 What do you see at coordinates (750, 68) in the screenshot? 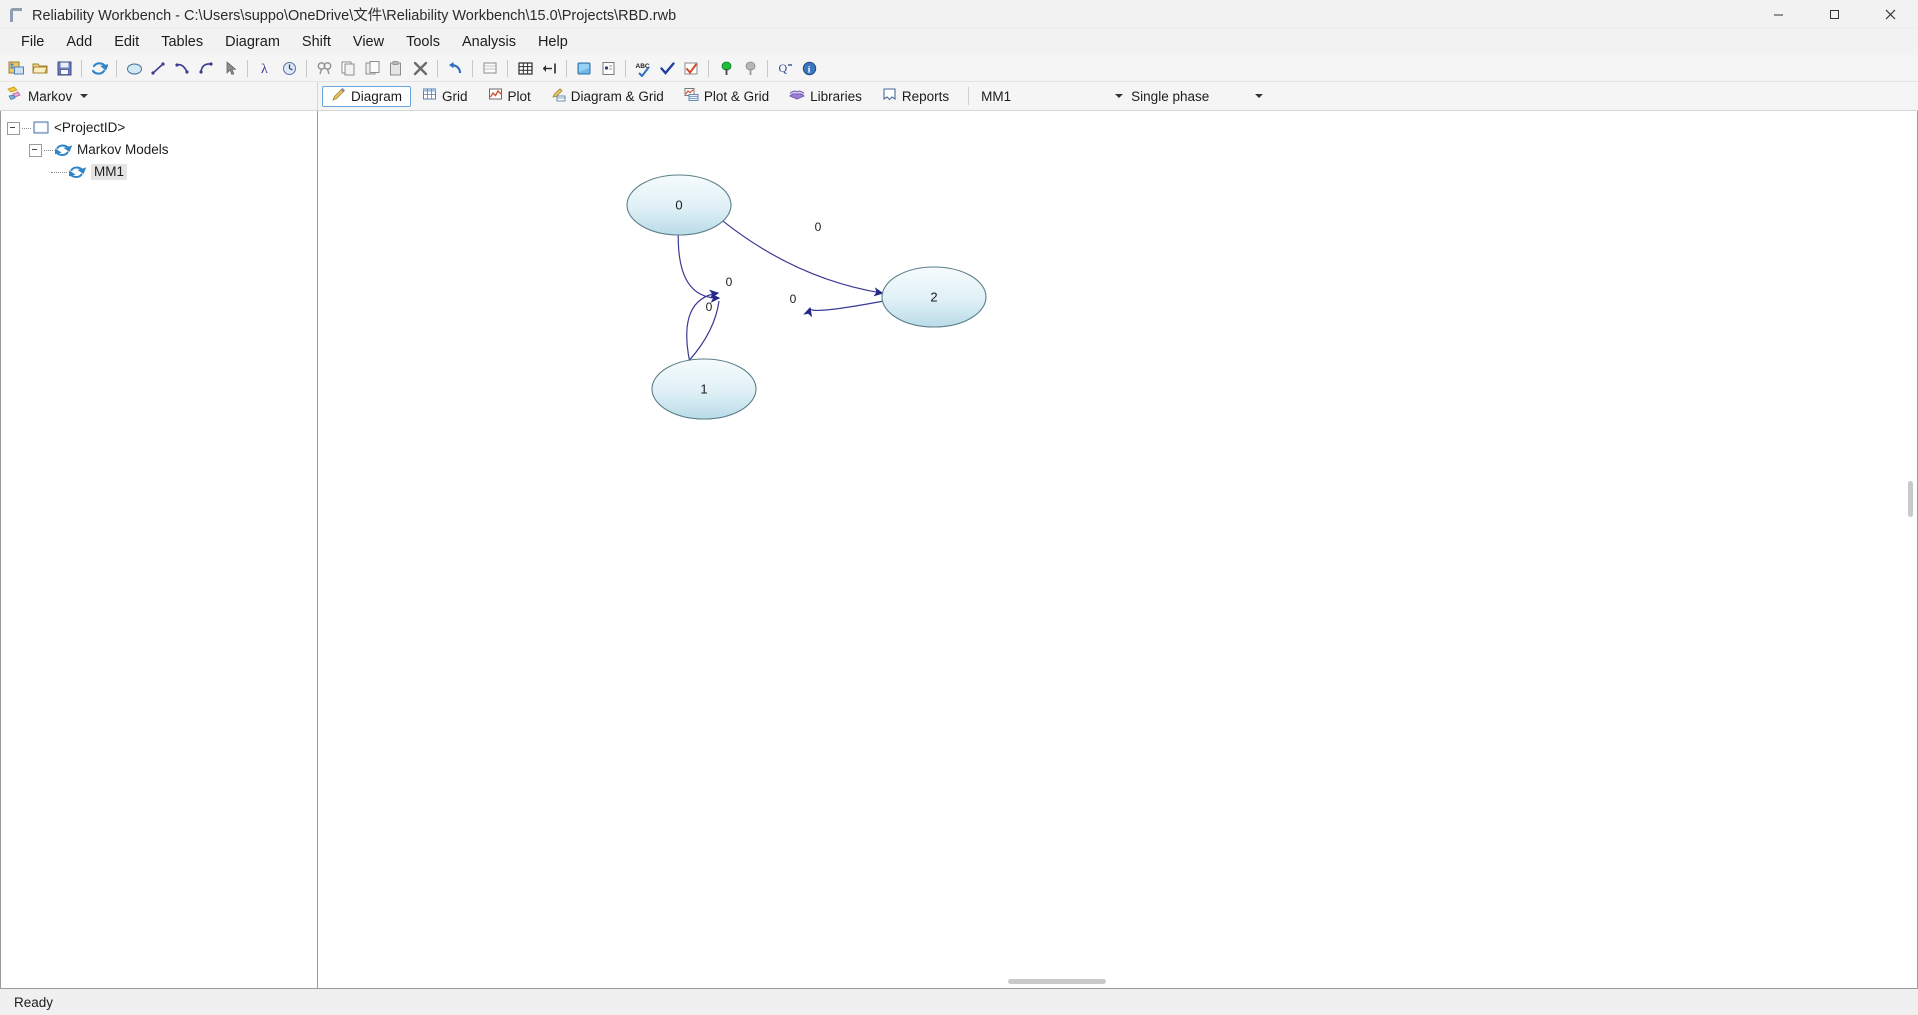
I see `grey-pin-icon` at bounding box center [750, 68].